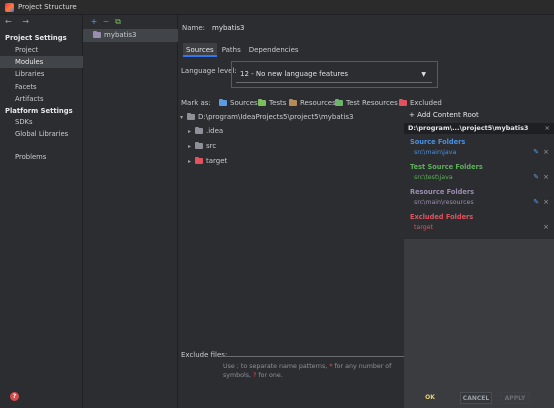 This screenshot has height=408, width=554. I want to click on platform-settings-header: Platform Settings, so click(39, 111).